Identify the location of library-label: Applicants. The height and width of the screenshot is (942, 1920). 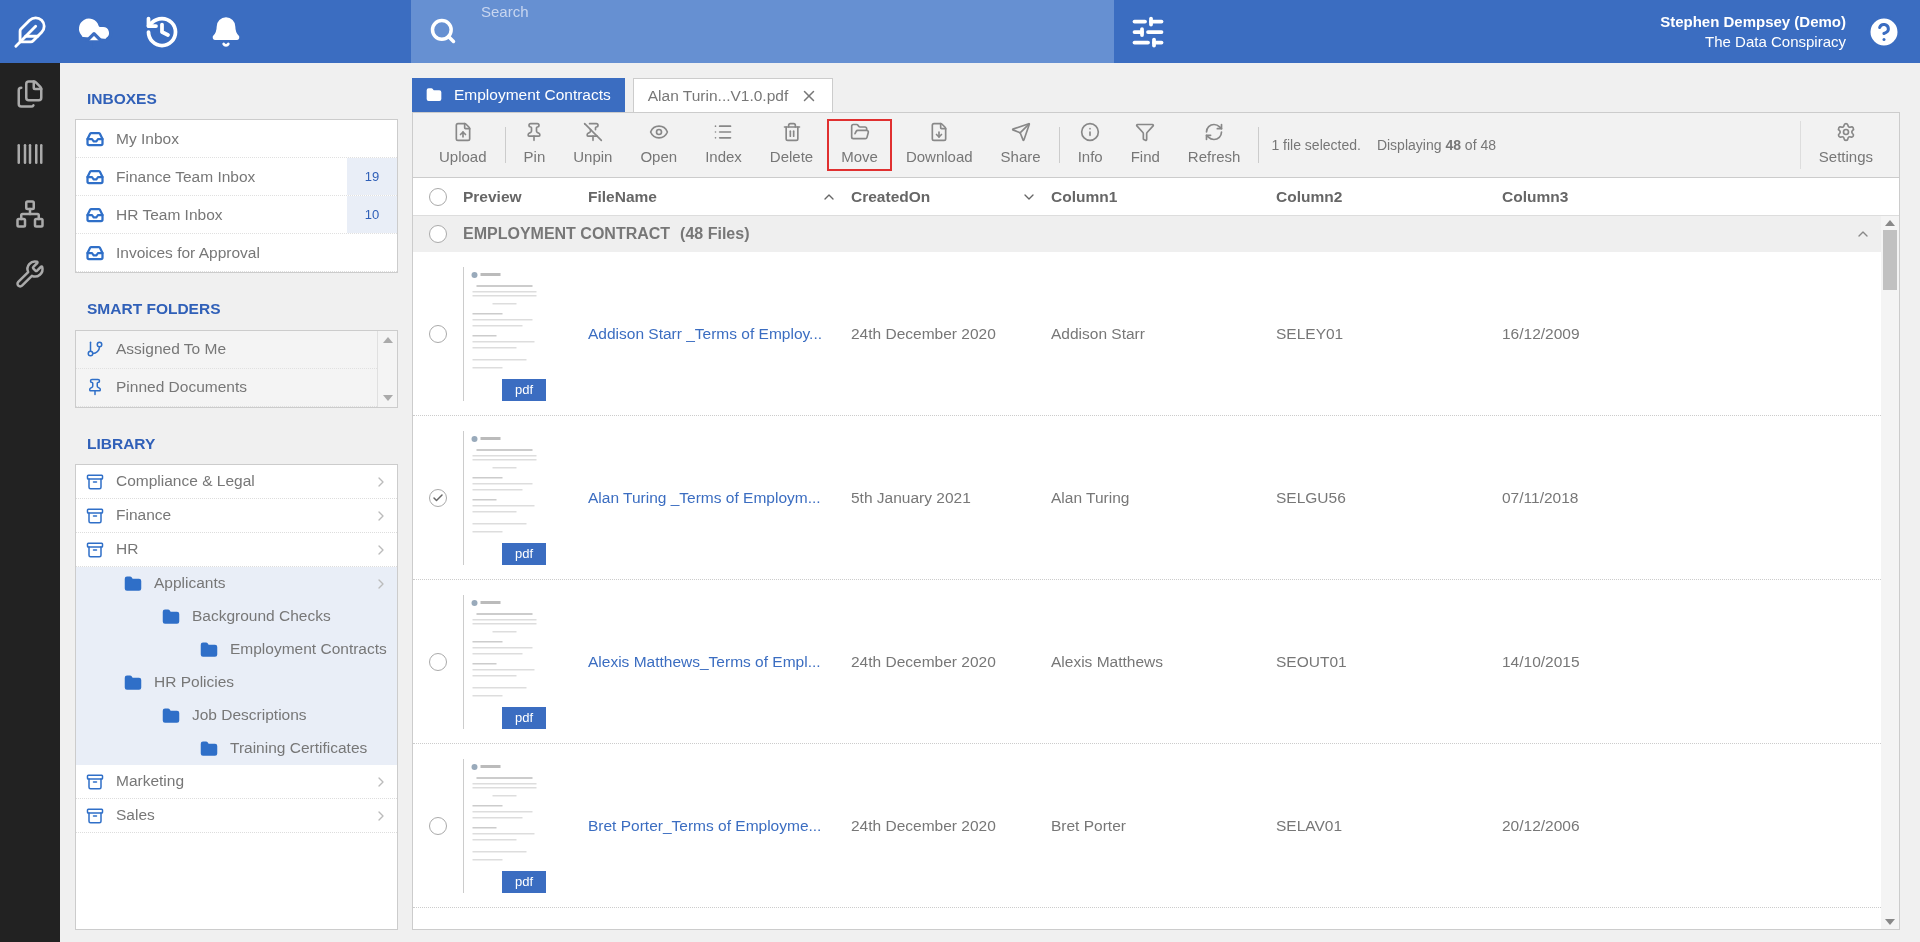
(190, 582).